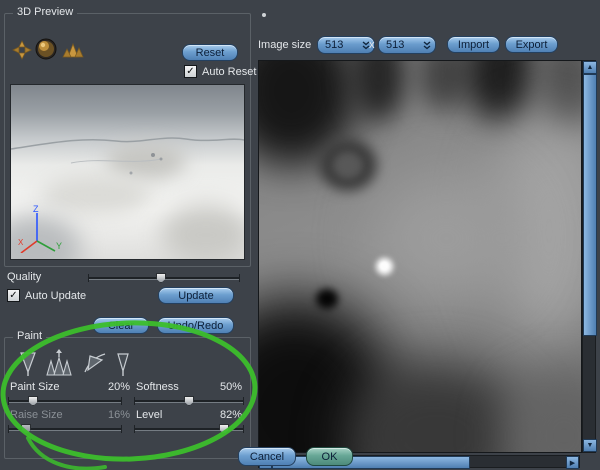  What do you see at coordinates (229, 71) in the screenshot?
I see `auto-reset-label: Auto Reset` at bounding box center [229, 71].